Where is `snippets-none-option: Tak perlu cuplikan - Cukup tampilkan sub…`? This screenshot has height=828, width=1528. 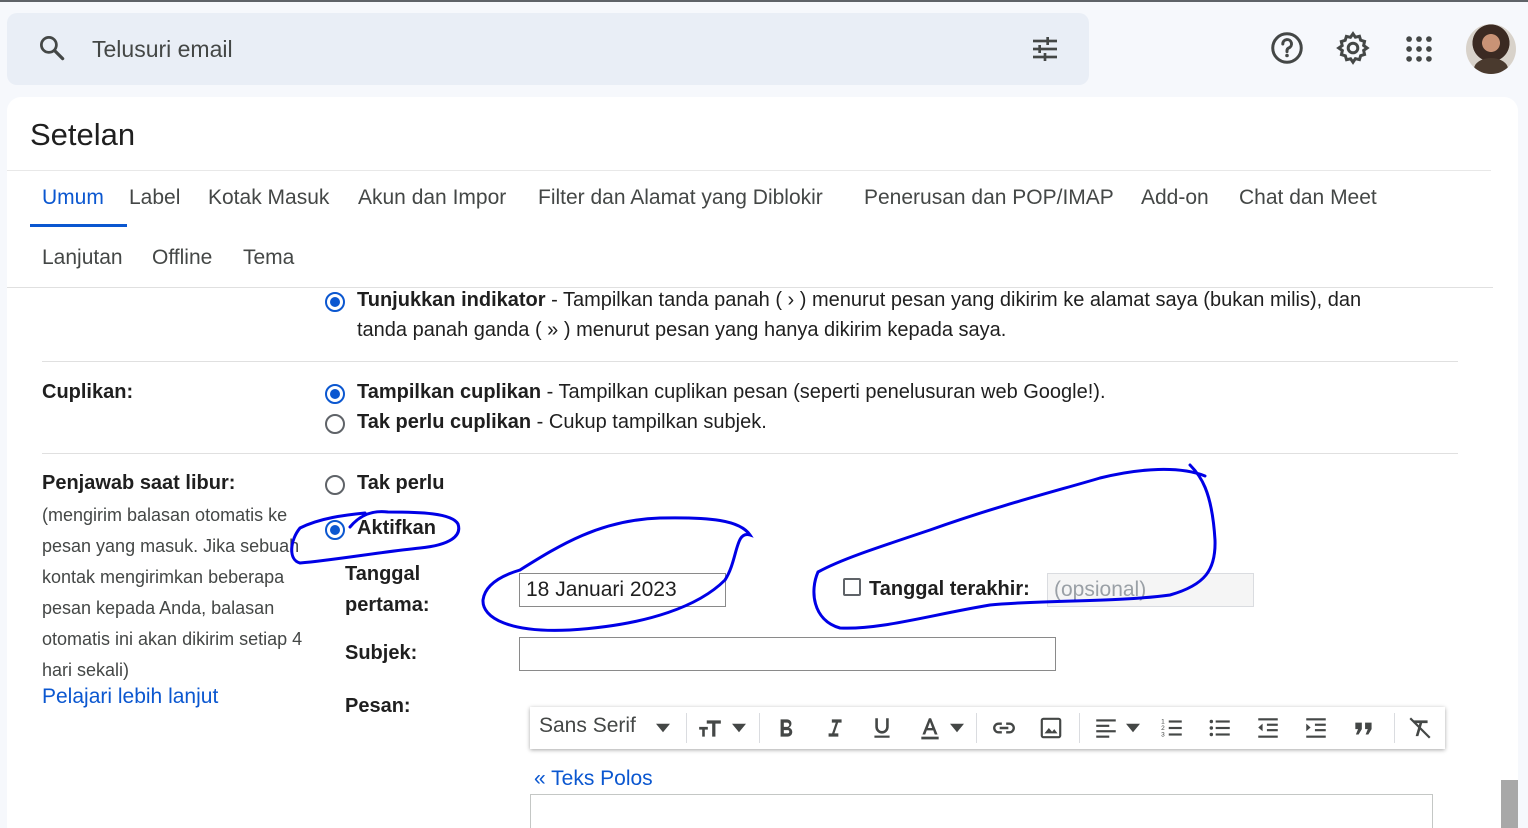
snippets-none-option: Tak perlu cuplikan - Cukup tampilkan sub… is located at coordinates (562, 422).